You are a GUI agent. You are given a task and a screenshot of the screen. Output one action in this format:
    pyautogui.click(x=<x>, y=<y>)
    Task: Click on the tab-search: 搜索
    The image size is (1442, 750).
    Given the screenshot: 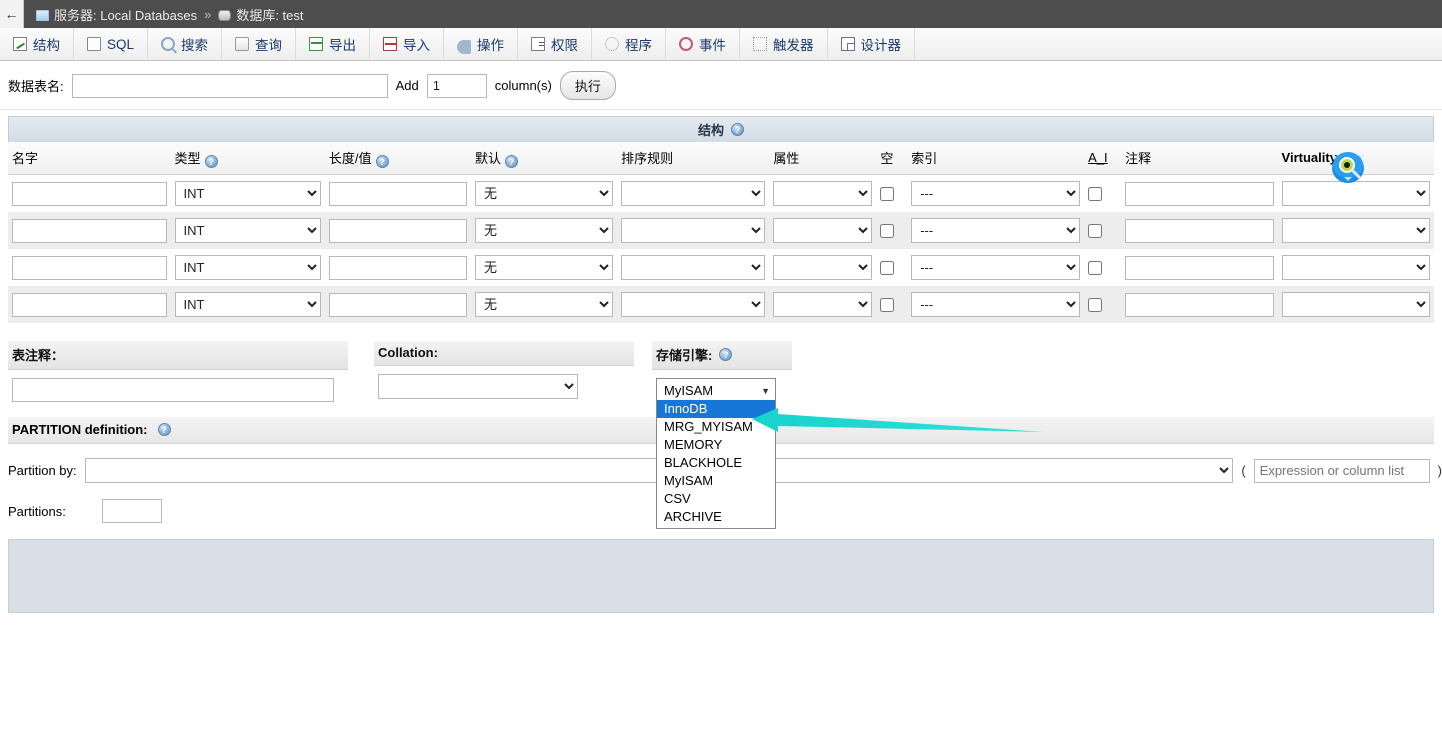 What is the action you would take?
    pyautogui.click(x=185, y=44)
    